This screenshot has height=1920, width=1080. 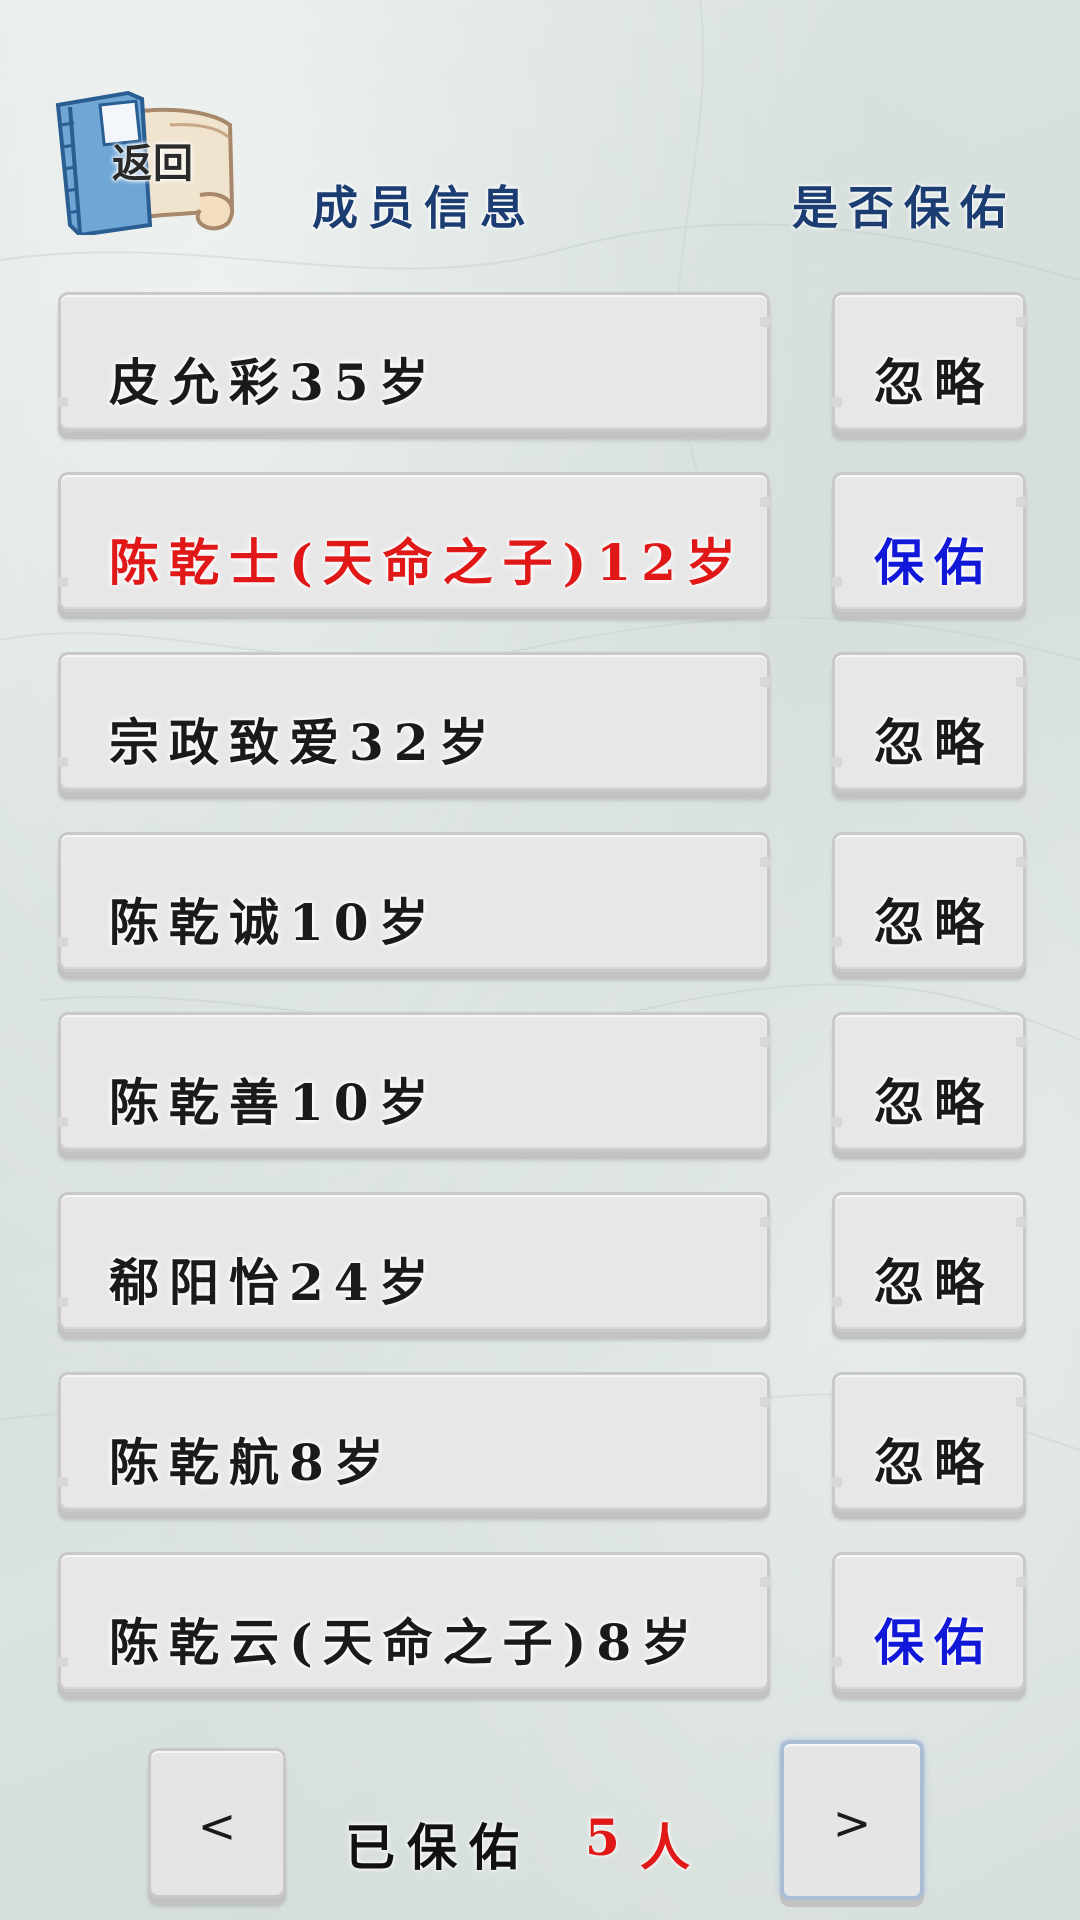 What do you see at coordinates (304, 742) in the screenshot?
I see `member-name: 宗政致爱32岁` at bounding box center [304, 742].